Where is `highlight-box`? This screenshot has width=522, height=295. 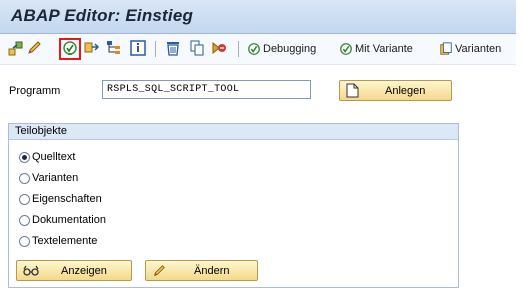 highlight-box is located at coordinates (70, 49).